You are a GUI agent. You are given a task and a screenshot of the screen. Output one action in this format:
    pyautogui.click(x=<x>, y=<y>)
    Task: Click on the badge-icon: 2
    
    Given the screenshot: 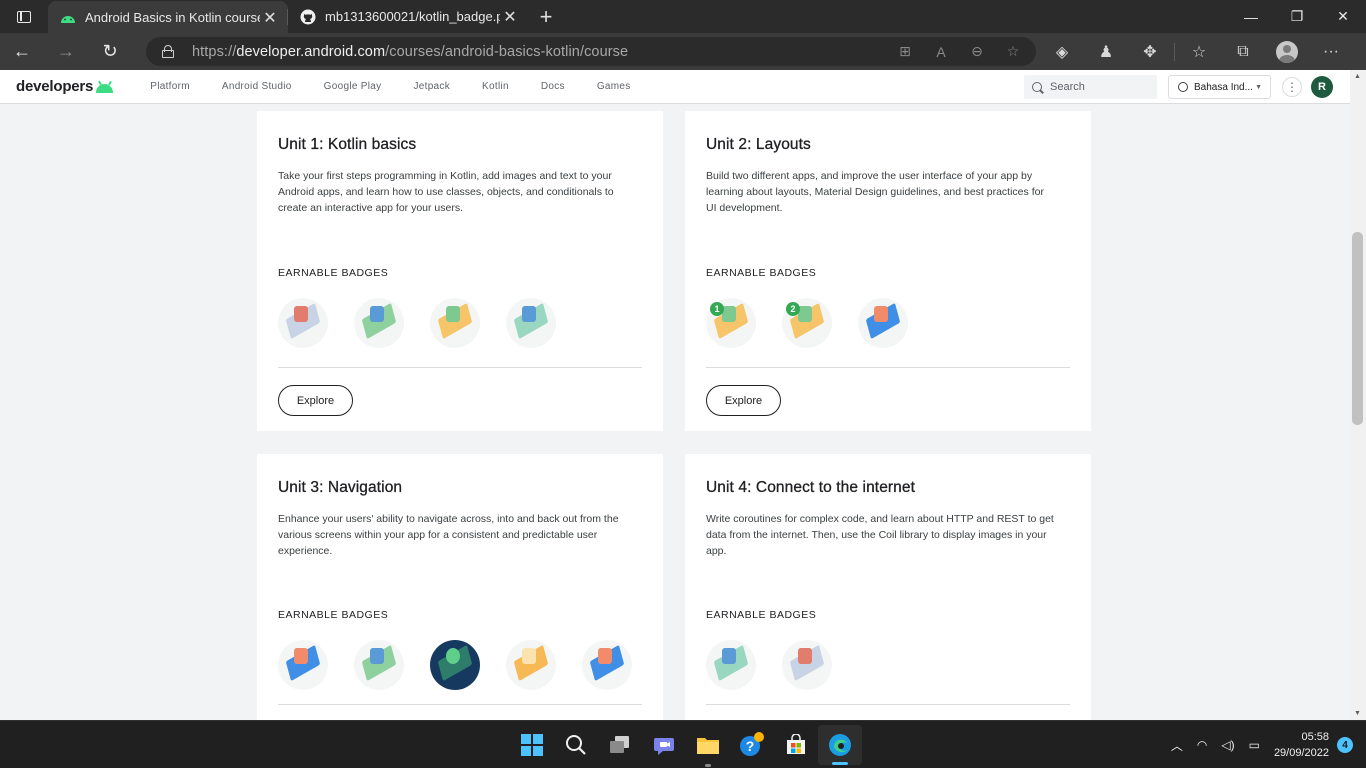 What is the action you would take?
    pyautogui.click(x=807, y=323)
    